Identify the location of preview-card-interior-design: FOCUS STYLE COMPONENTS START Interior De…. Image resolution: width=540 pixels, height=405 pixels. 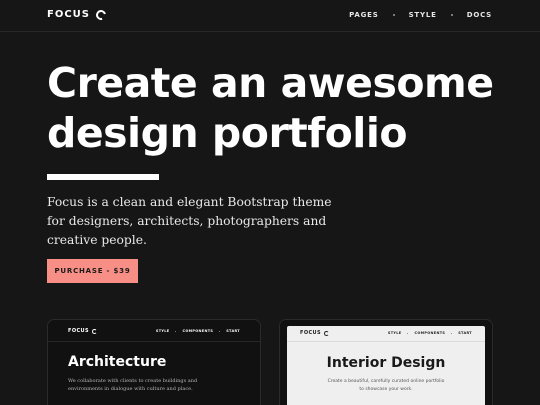
(386, 362).